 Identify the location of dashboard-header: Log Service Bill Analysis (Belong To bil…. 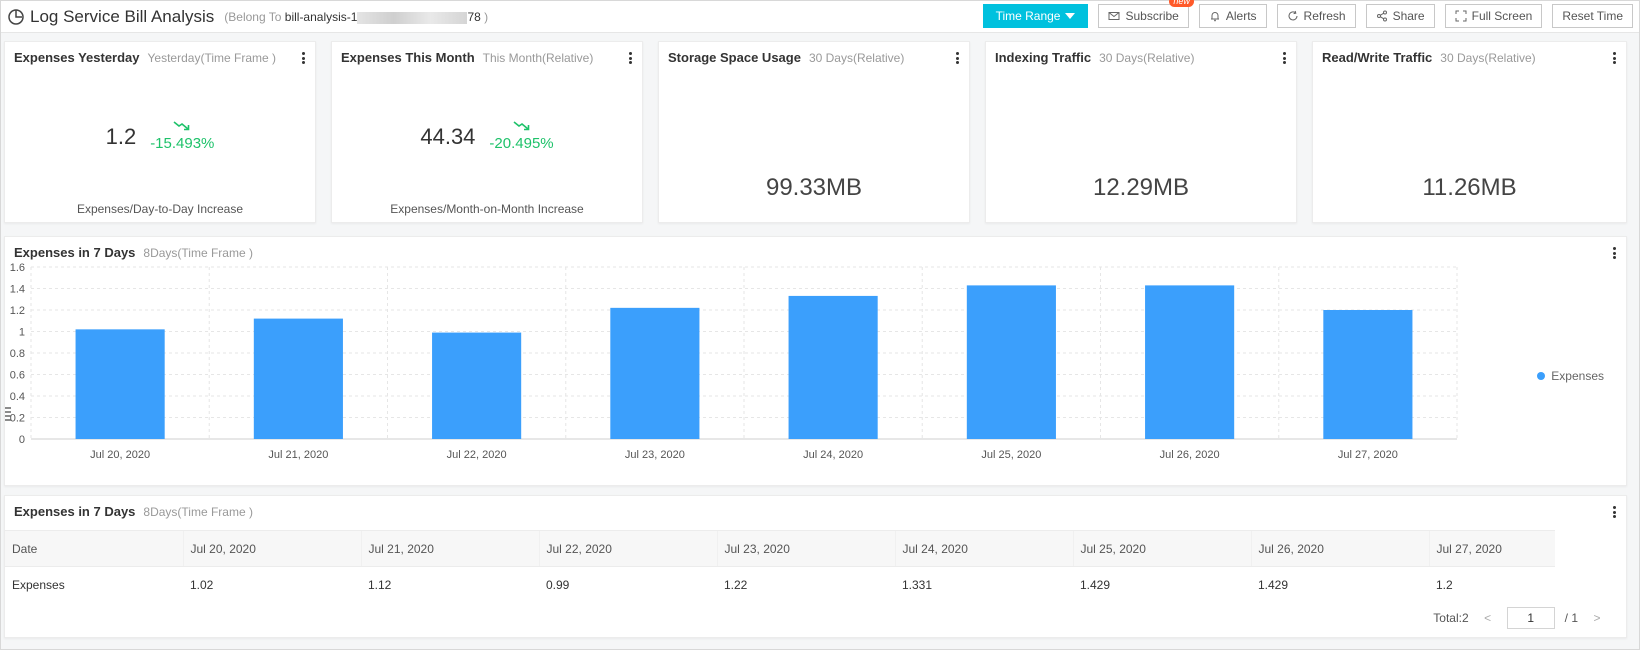
(820, 16).